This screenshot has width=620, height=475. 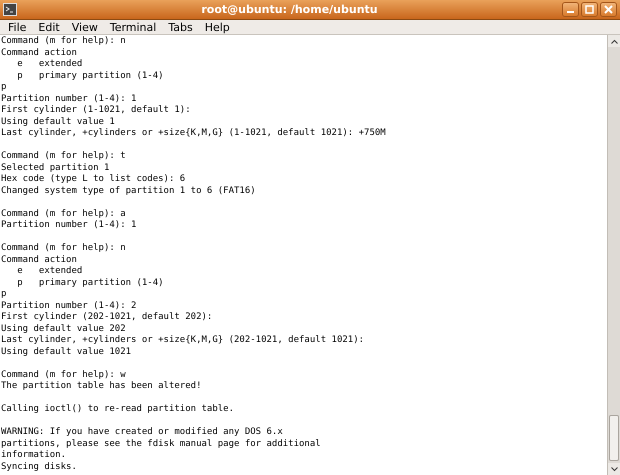 I want to click on terminal-line: Calling ioctl() to re-read partition table., so click(x=118, y=410).